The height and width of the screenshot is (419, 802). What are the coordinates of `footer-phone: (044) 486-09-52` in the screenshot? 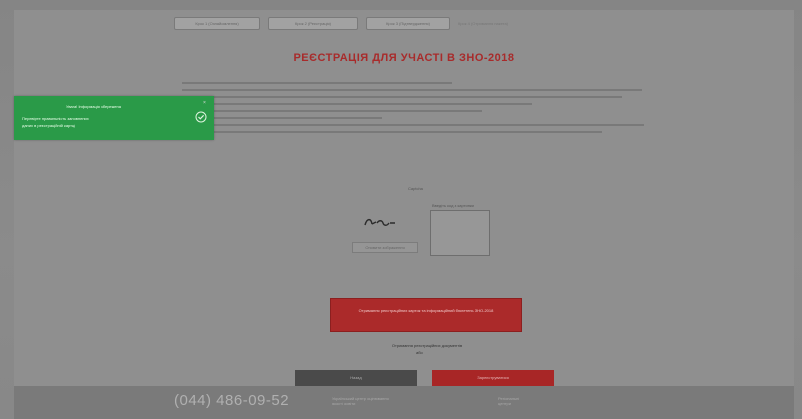 It's located at (231, 400).